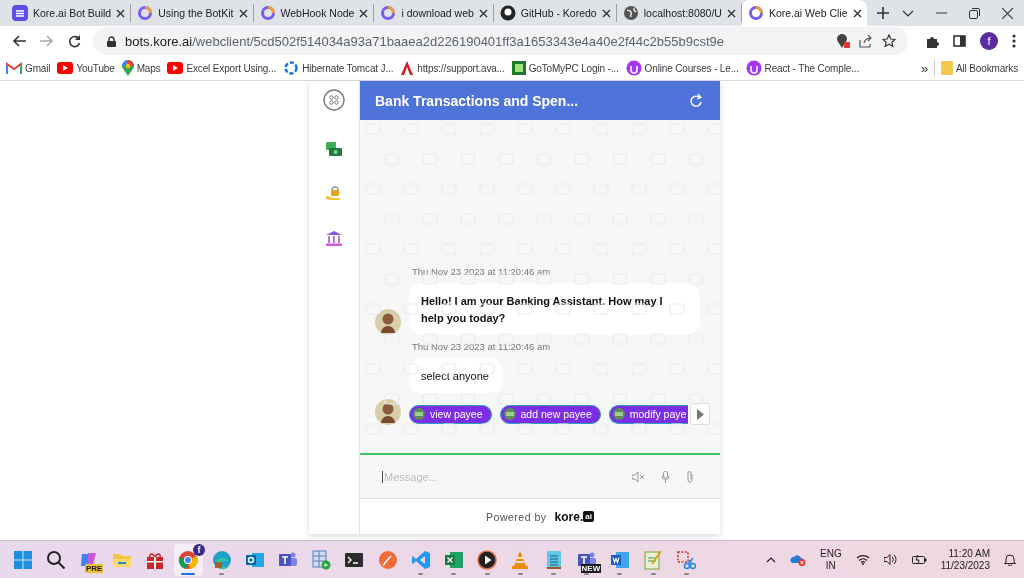 The image size is (1024, 578). Describe the element at coordinates (866, 41) in the screenshot. I see `share-icon` at that location.